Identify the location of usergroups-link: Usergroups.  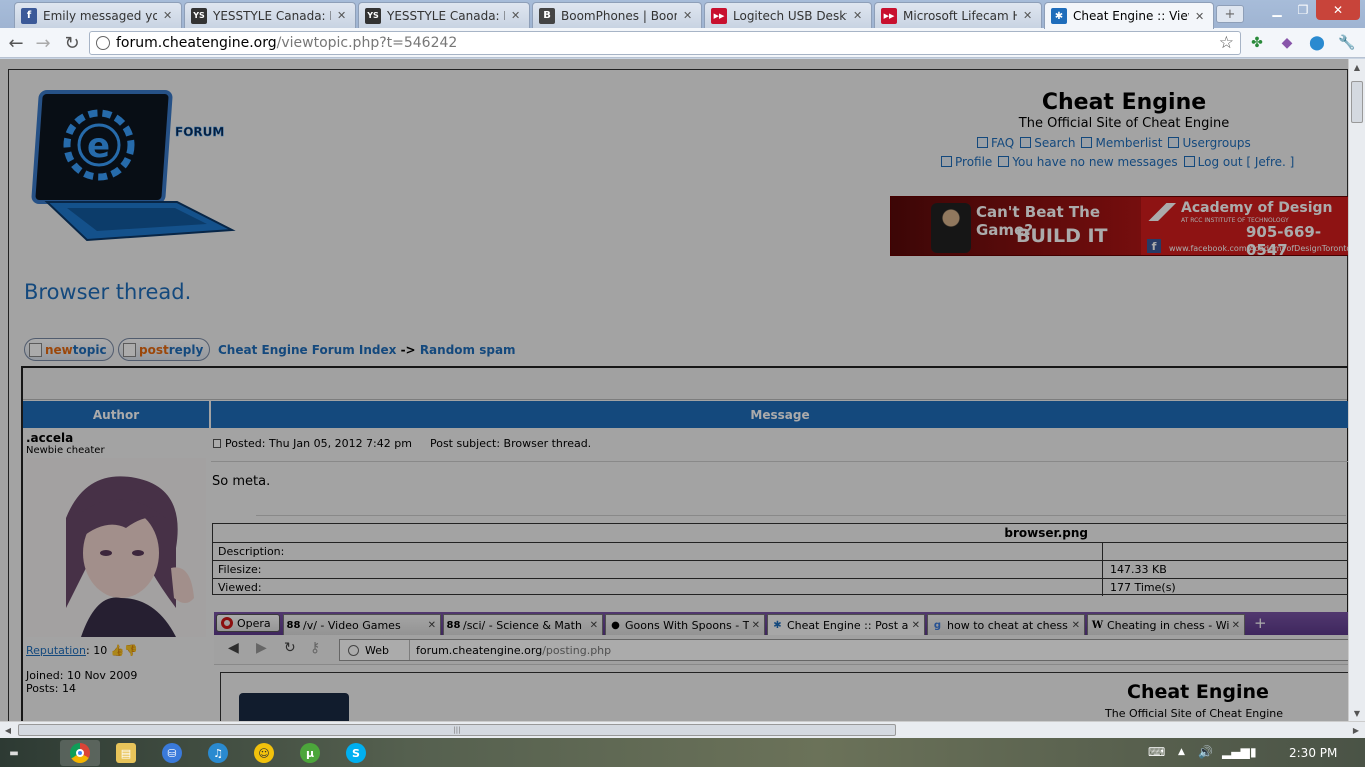
(1209, 143).